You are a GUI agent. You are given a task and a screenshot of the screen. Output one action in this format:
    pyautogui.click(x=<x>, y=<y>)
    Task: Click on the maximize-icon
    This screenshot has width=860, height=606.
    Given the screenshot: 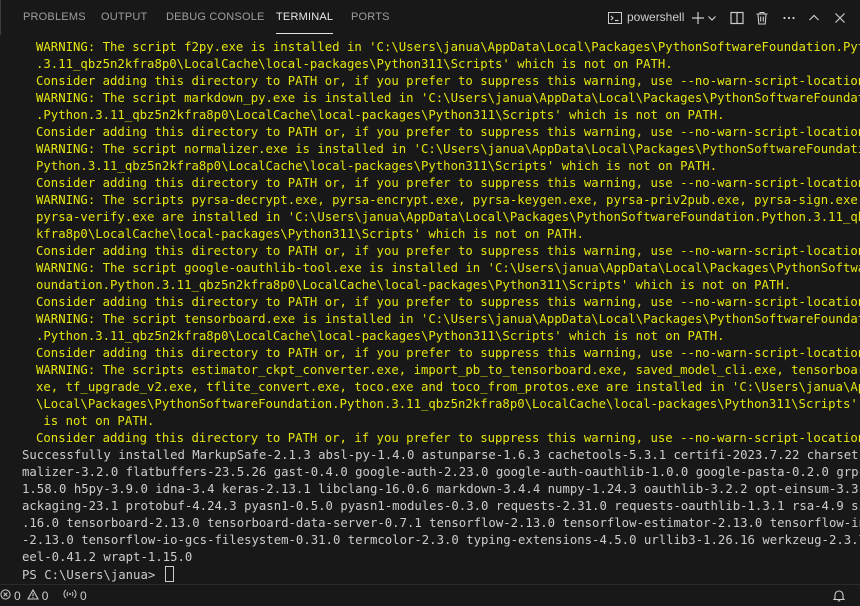 What is the action you would take?
    pyautogui.click(x=814, y=18)
    